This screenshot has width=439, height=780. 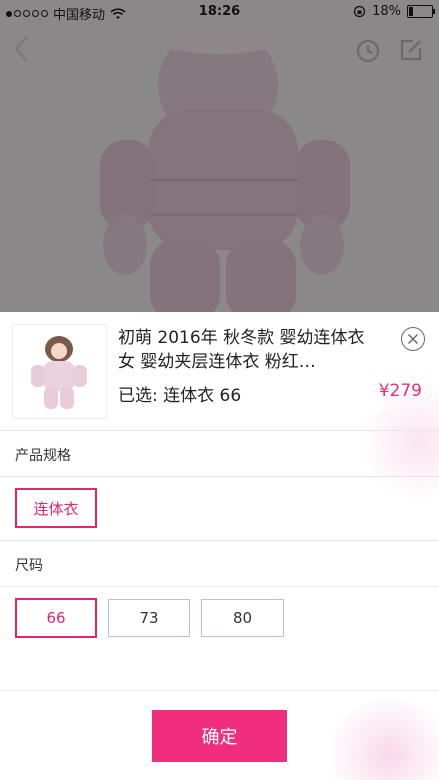 What do you see at coordinates (59, 371) in the screenshot?
I see `product-thumbnail` at bounding box center [59, 371].